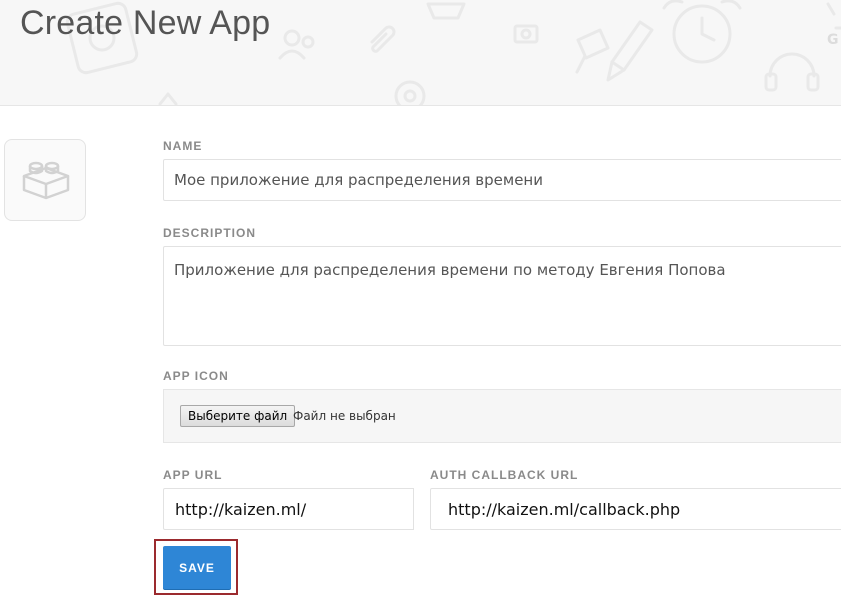  I want to click on app-icon-label: APP ICON, so click(196, 376).